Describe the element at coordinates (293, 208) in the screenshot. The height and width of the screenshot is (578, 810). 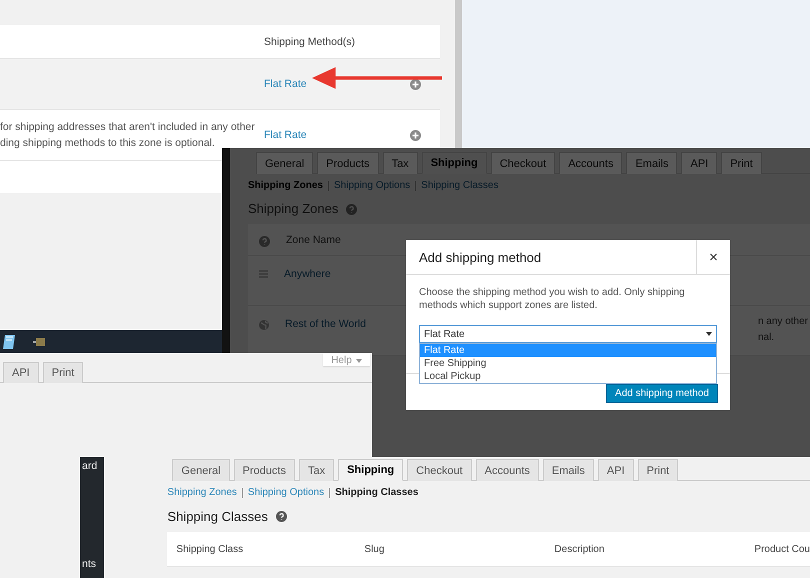
I see `page-heading: Shipping Zones` at that location.